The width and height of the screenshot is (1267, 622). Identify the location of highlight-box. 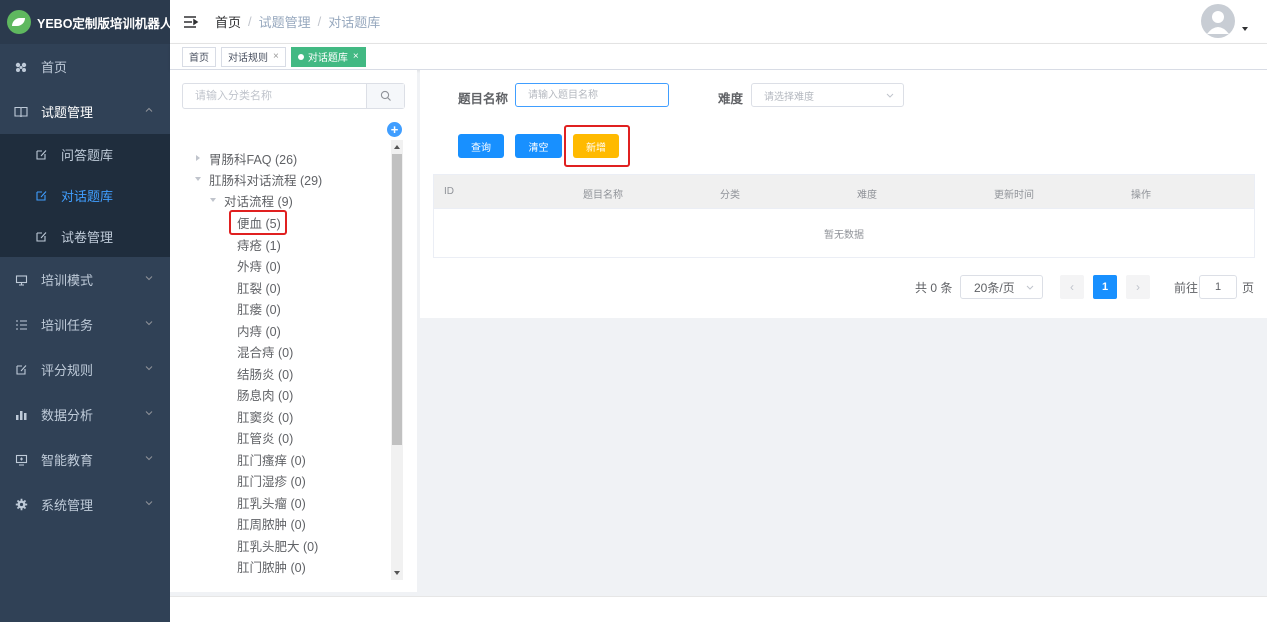
(258, 222).